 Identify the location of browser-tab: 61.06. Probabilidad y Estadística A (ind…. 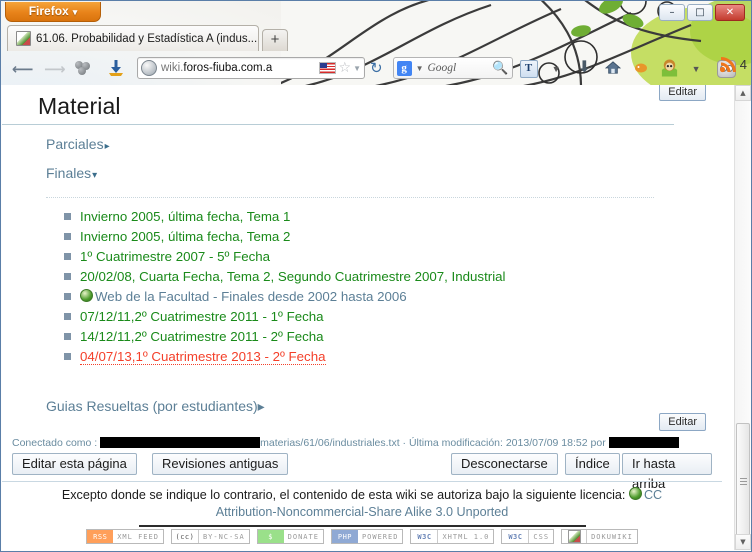
(133, 38).